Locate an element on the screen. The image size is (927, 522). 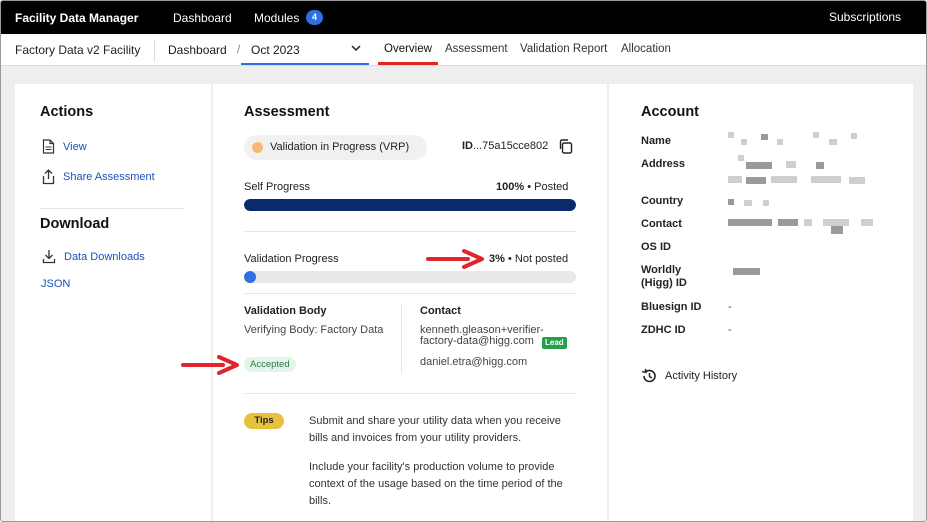
self-progress-pct: 100% is located at coordinates (510, 187).